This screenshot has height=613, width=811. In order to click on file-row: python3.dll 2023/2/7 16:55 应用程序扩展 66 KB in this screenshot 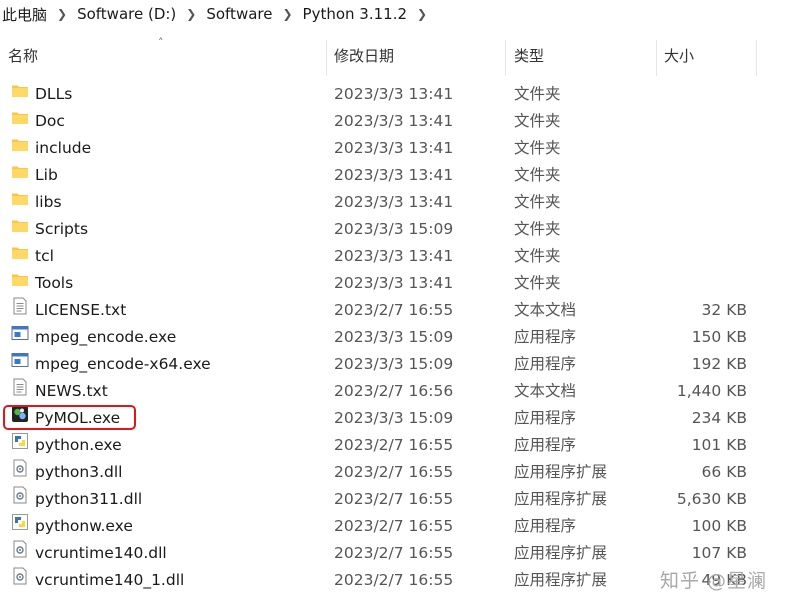, I will do `click(405, 472)`.